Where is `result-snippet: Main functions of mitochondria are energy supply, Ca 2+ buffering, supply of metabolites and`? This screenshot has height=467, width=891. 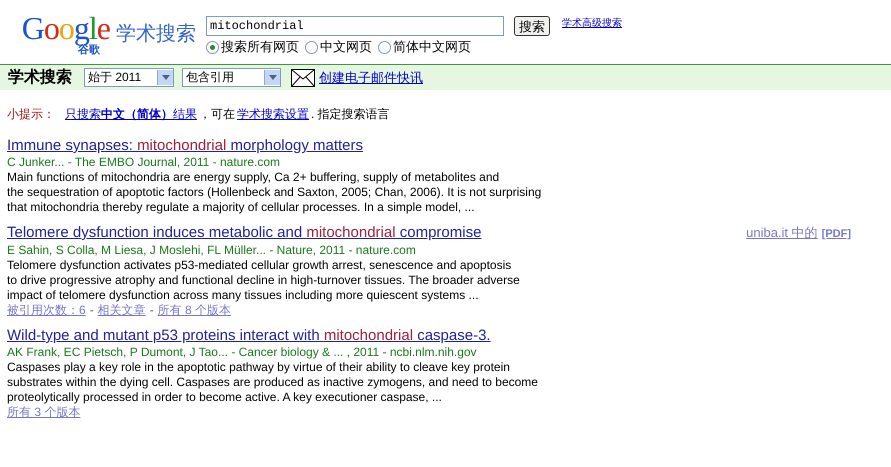 result-snippet: Main functions of mitochondria are energy supply, Ca 2+ buffering, supply of metabolites and is located at coordinates (253, 177).